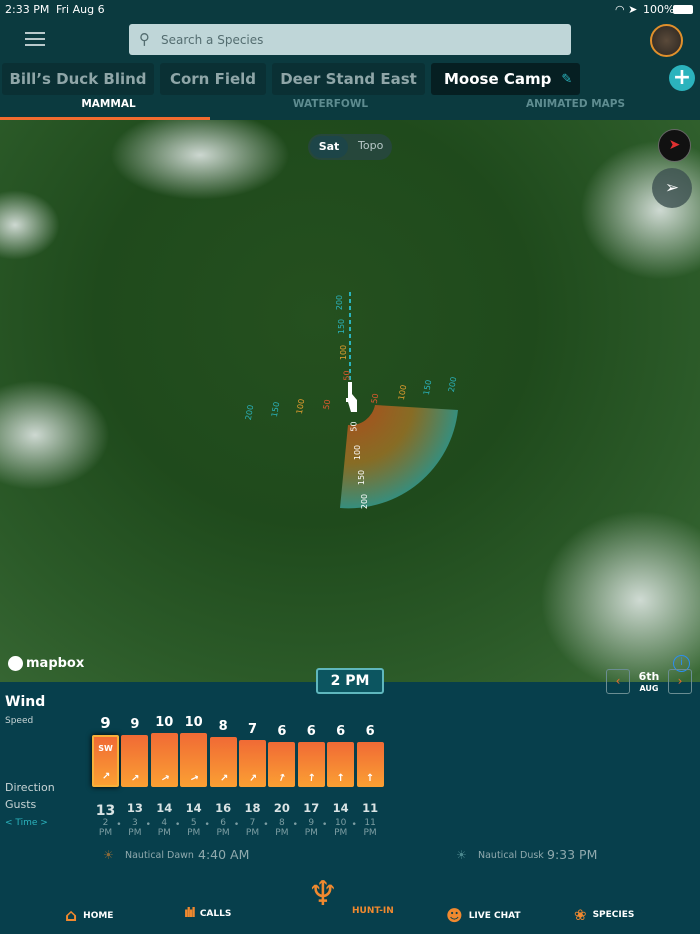  What do you see at coordinates (108, 855) in the screenshot?
I see `sunrise-icon: ☀` at bounding box center [108, 855].